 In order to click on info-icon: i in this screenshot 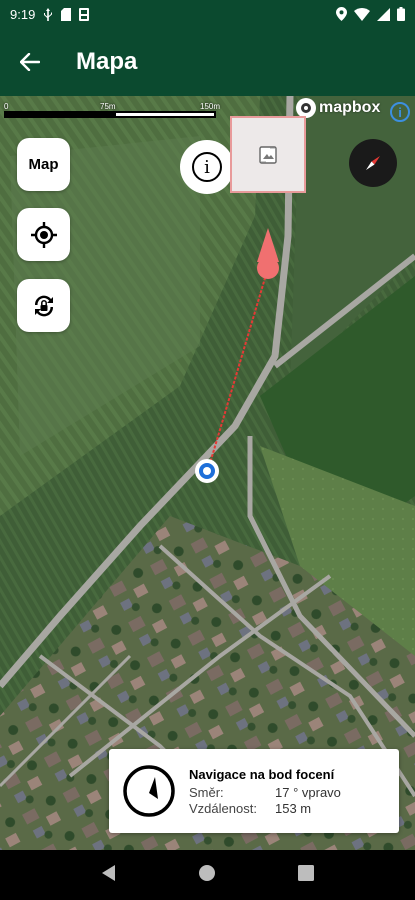, I will do `click(207, 167)`.